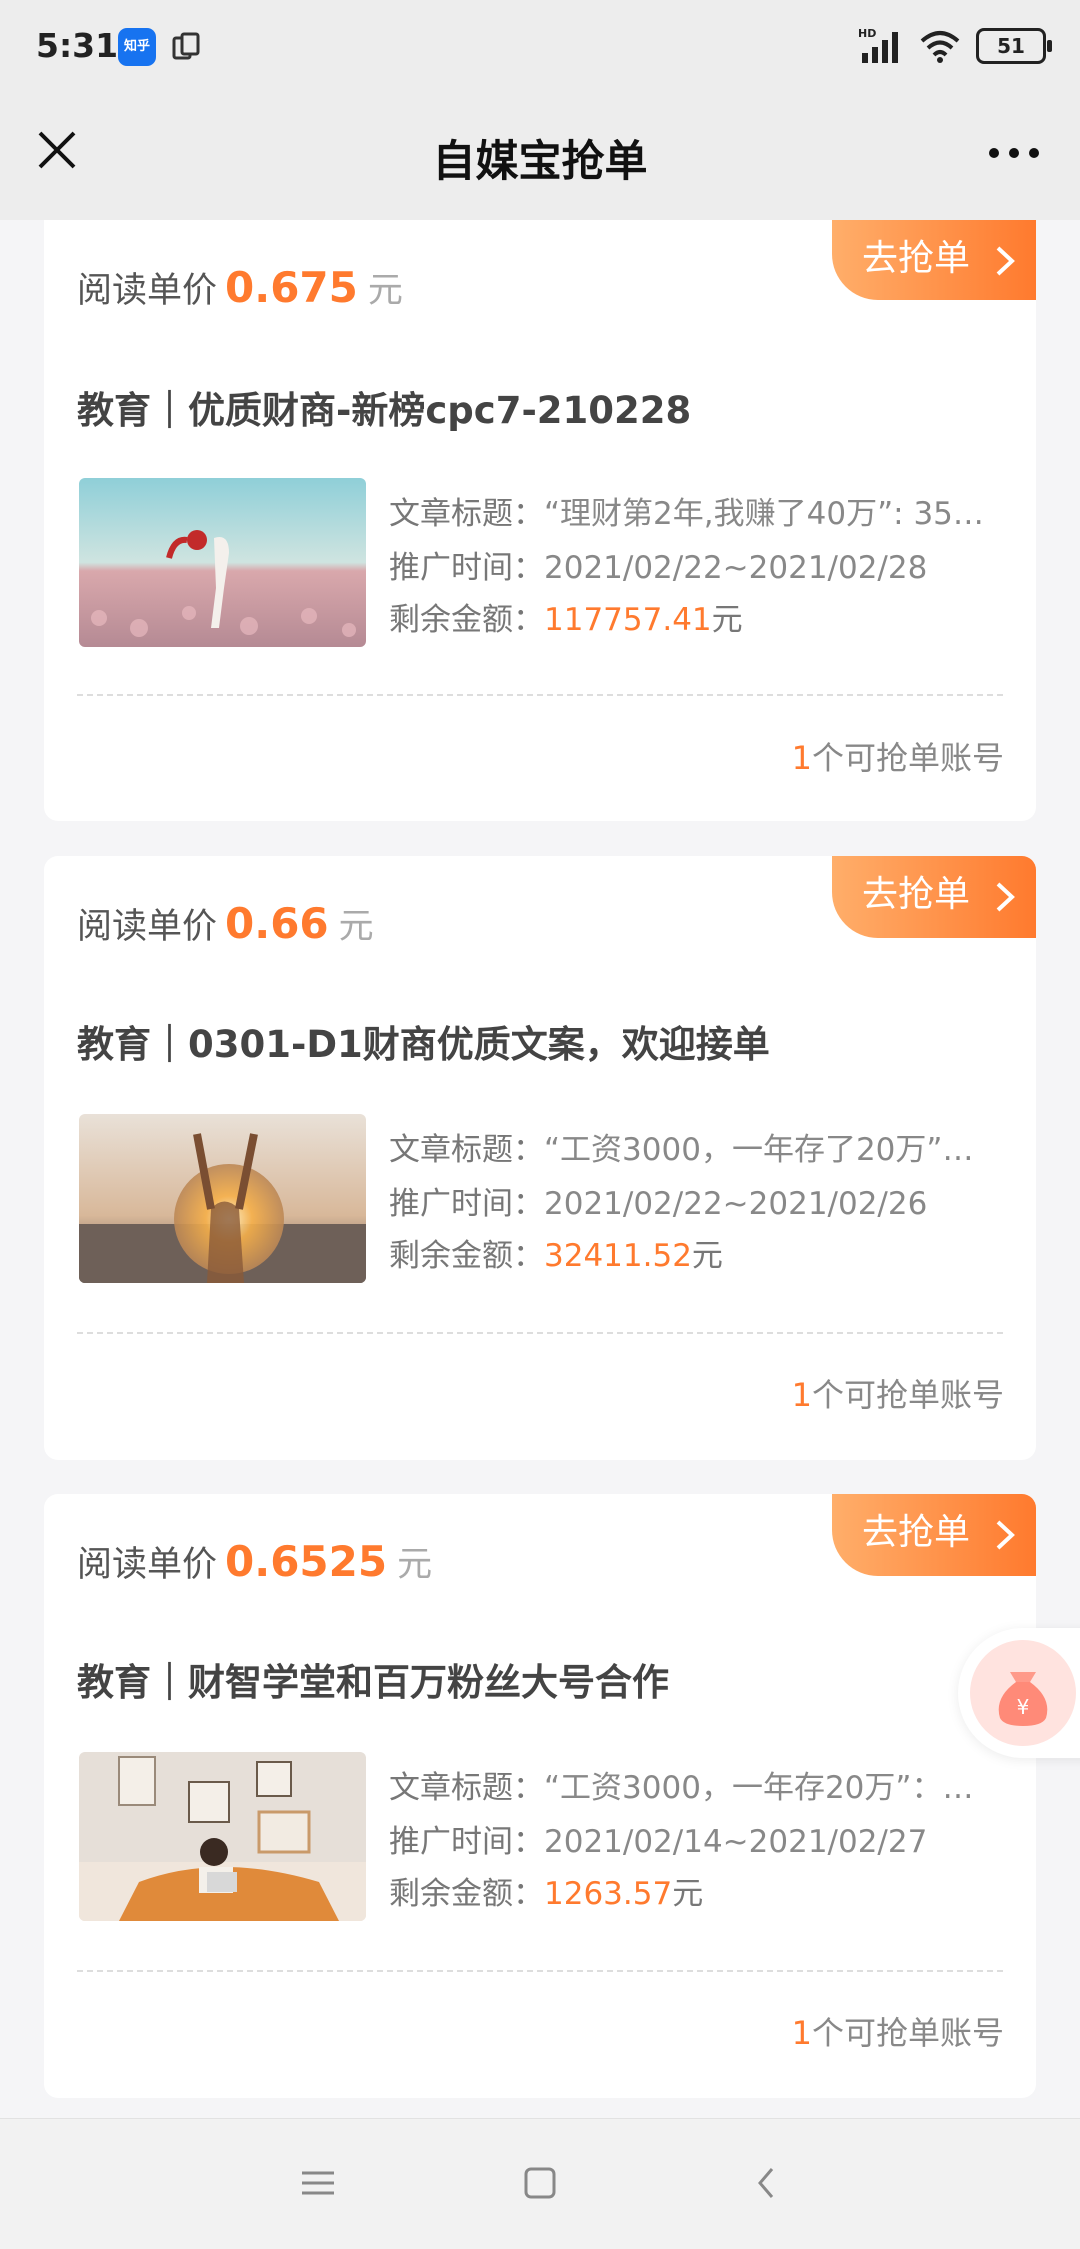  I want to click on back-icon, so click(766, 2184).